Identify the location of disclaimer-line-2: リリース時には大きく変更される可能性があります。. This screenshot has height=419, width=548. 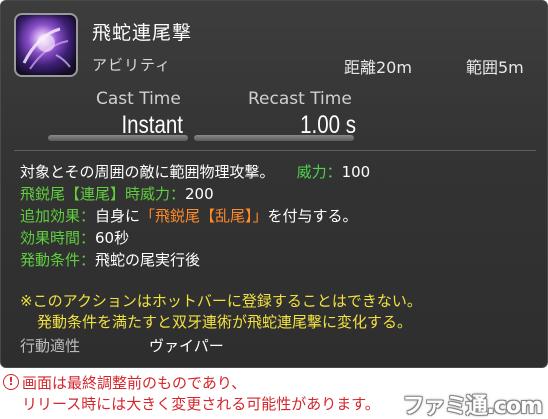
(201, 404).